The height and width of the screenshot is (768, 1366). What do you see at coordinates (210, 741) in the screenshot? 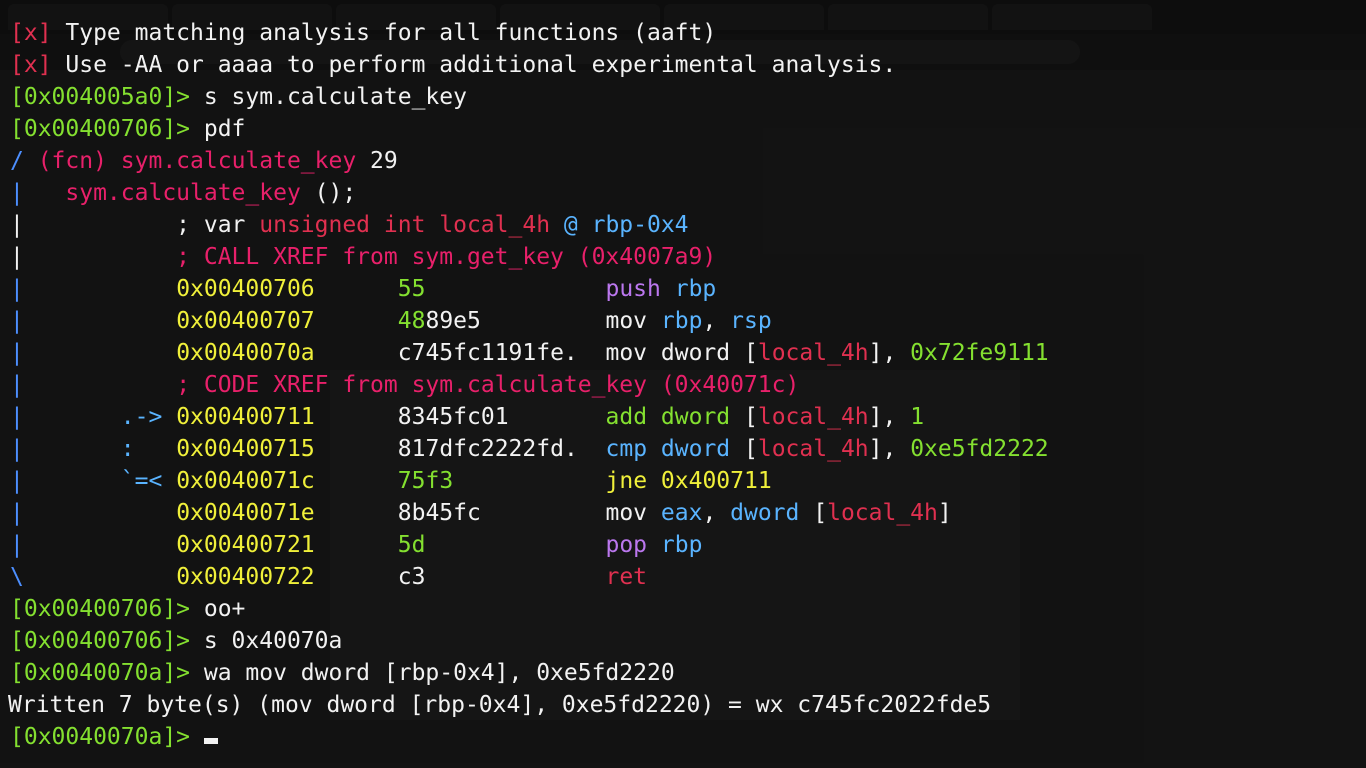
I see `text-cursor` at bounding box center [210, 741].